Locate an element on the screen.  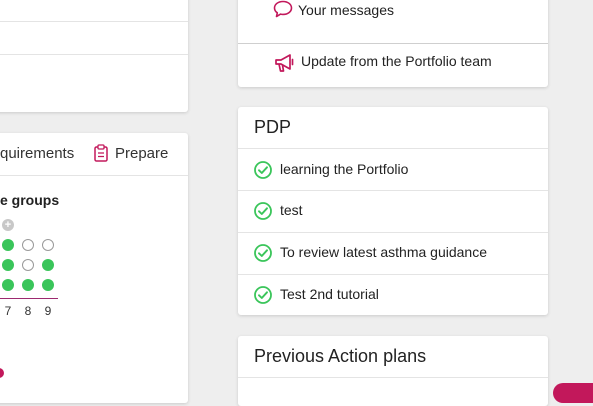
column-number: 9 is located at coordinates (48, 311).